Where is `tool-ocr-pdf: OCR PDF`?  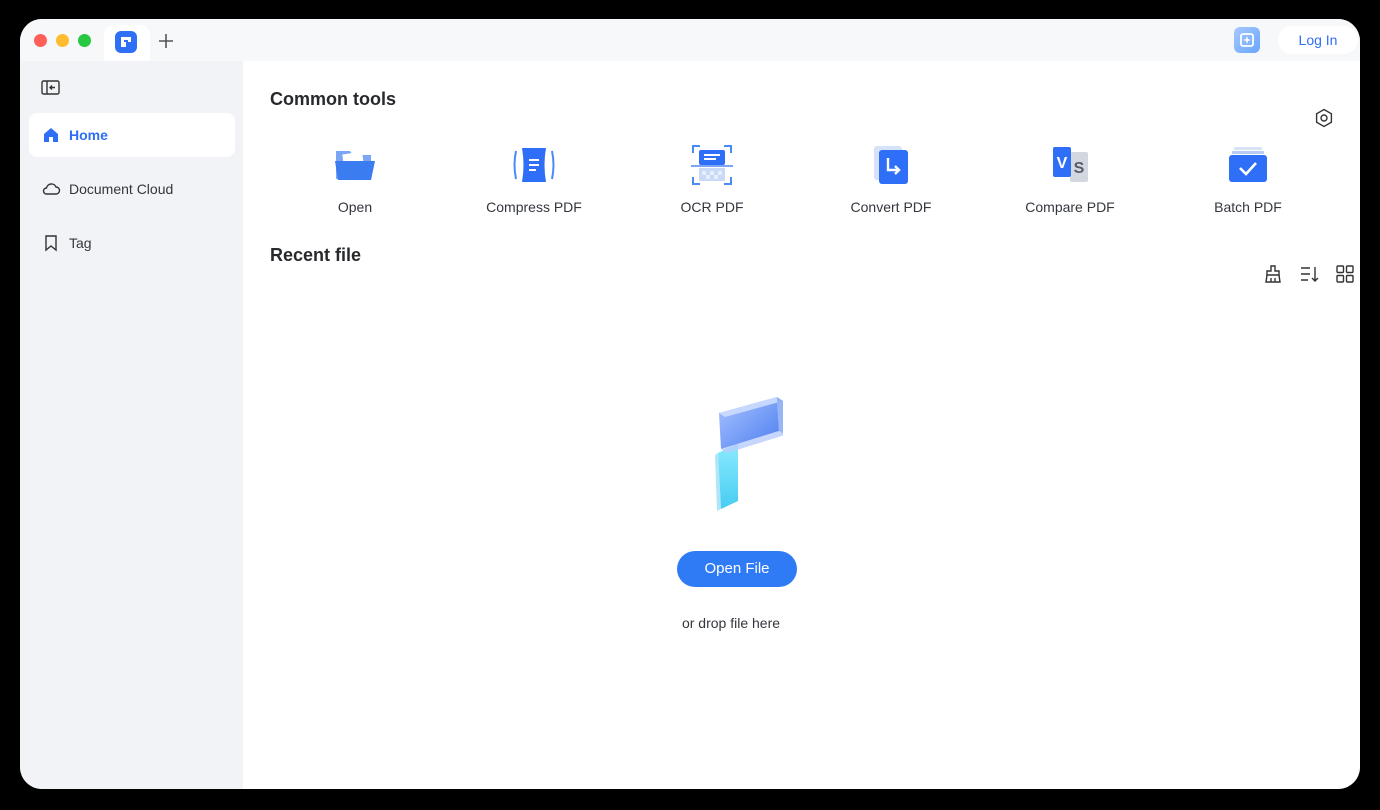 tool-ocr-pdf: OCR PDF is located at coordinates (712, 181).